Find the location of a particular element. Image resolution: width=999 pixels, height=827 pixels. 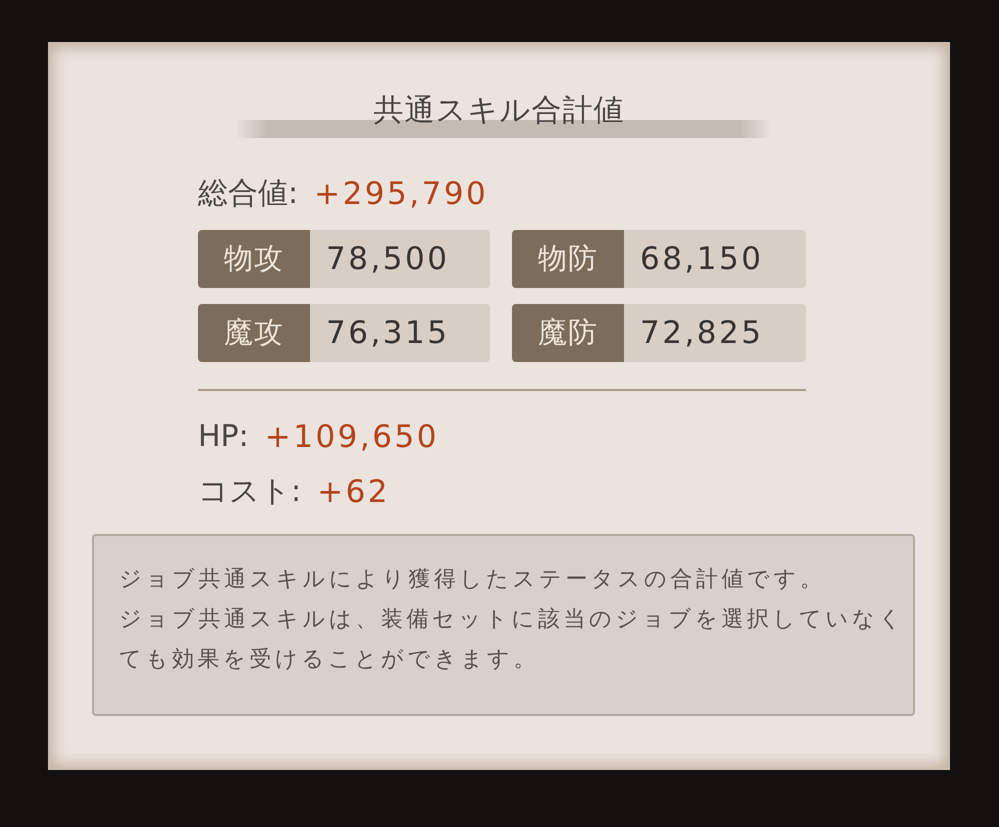

total-label: 総合値: is located at coordinates (248, 194).